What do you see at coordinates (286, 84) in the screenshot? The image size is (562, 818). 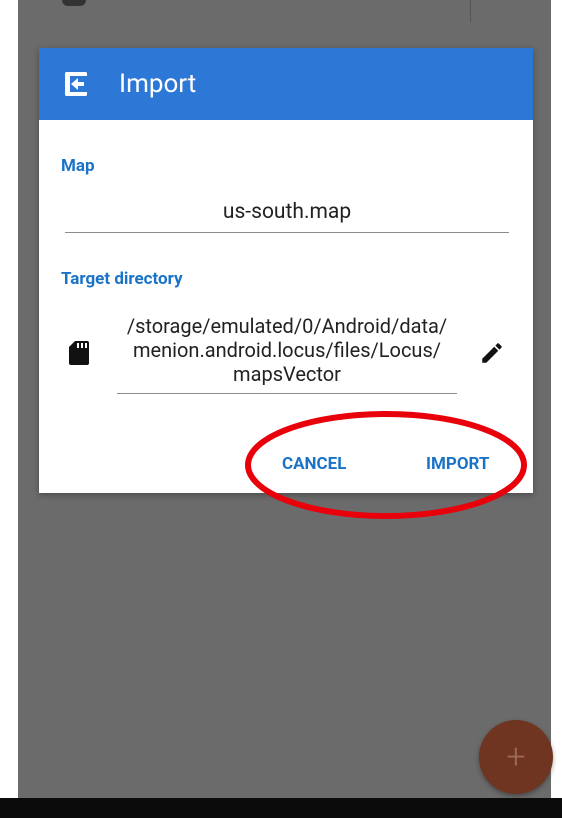 I see `dialog-header: Import` at bounding box center [286, 84].